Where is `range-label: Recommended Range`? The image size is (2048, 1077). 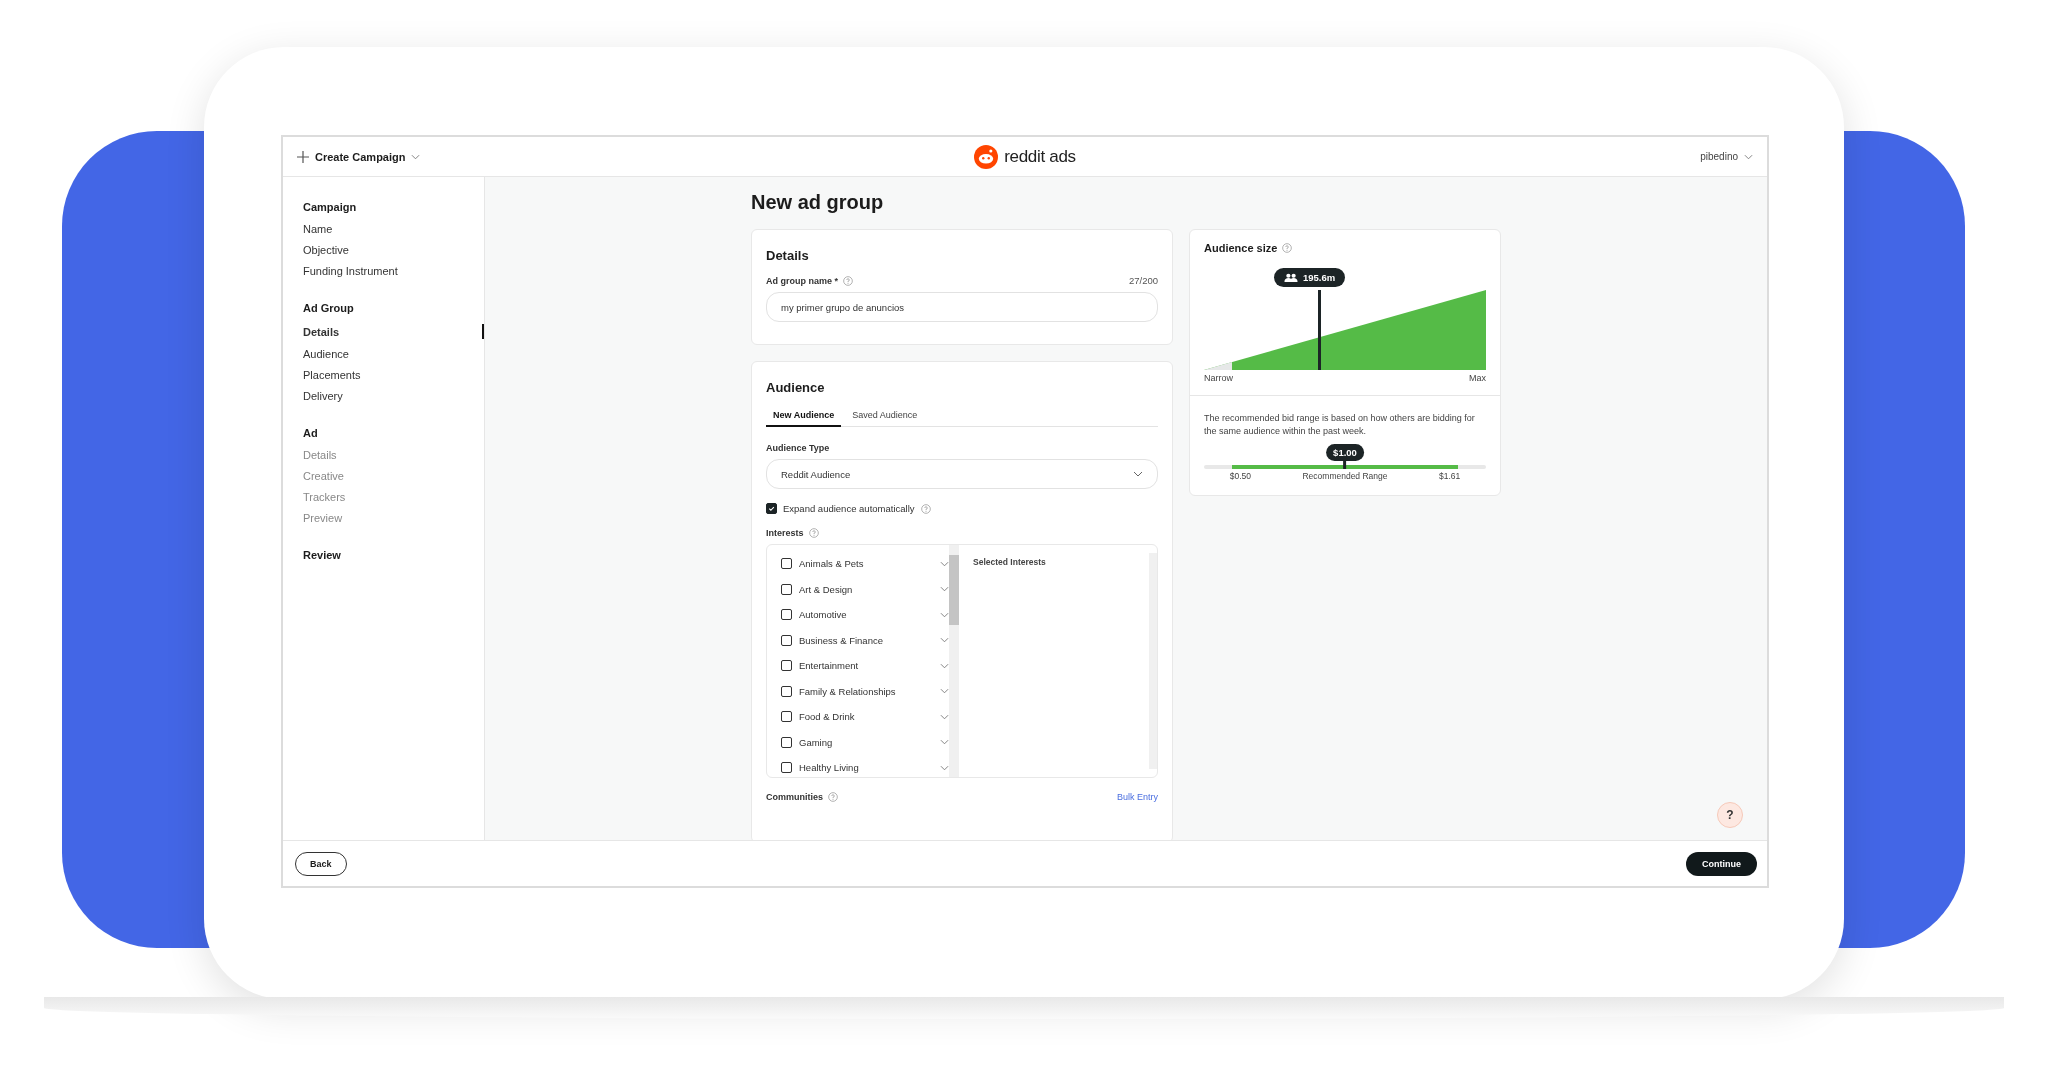
range-label: Recommended Range is located at coordinates (1345, 476).